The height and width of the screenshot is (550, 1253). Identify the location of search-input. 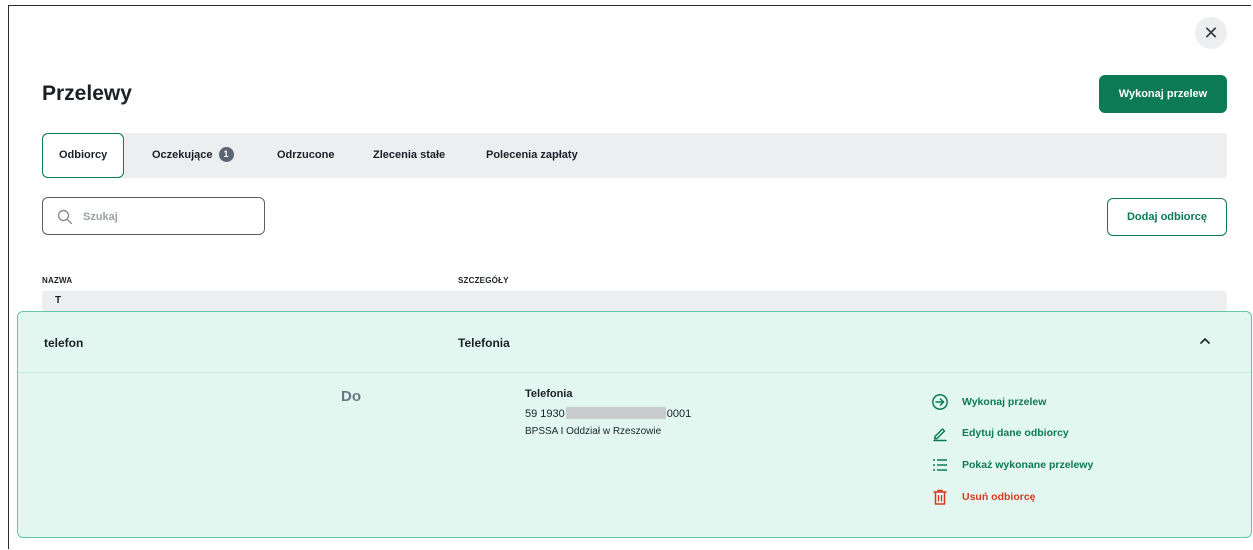
(168, 217).